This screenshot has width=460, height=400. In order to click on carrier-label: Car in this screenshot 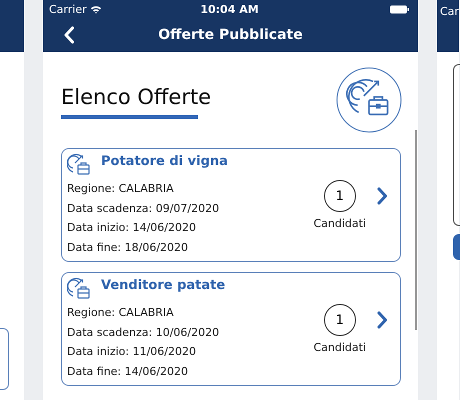, I will do `click(449, 12)`.